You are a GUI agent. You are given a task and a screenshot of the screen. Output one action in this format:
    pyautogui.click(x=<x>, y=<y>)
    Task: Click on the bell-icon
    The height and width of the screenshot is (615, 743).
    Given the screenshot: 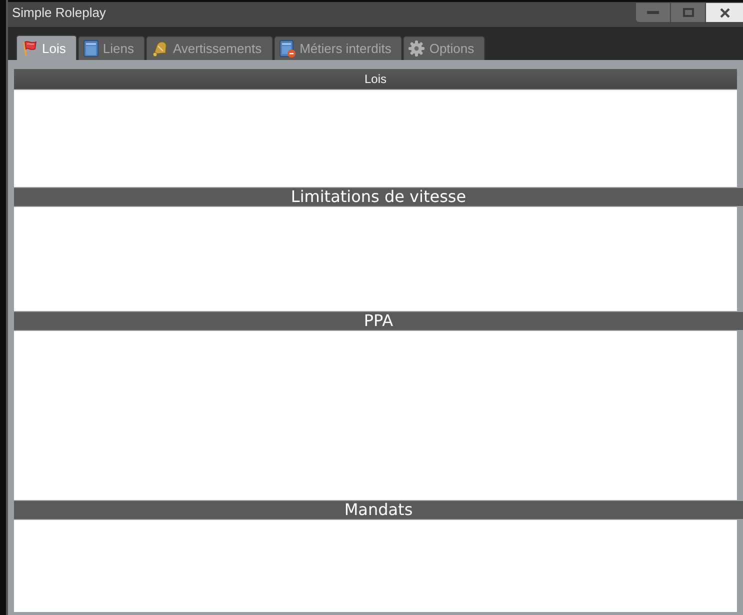 What is the action you would take?
    pyautogui.click(x=159, y=48)
    